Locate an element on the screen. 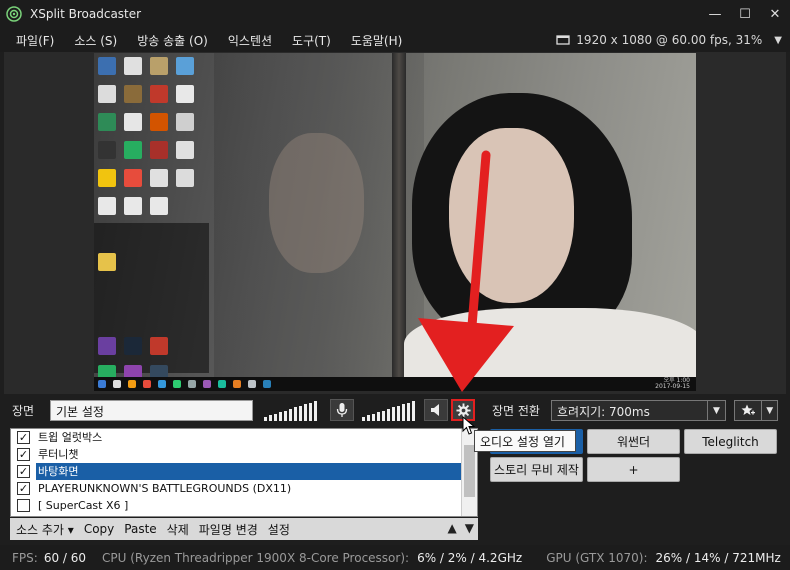 The image size is (790, 570). resolution-selector: 1920 x 1080 @ 60.00 fps, 31% ▼ is located at coordinates (669, 40).